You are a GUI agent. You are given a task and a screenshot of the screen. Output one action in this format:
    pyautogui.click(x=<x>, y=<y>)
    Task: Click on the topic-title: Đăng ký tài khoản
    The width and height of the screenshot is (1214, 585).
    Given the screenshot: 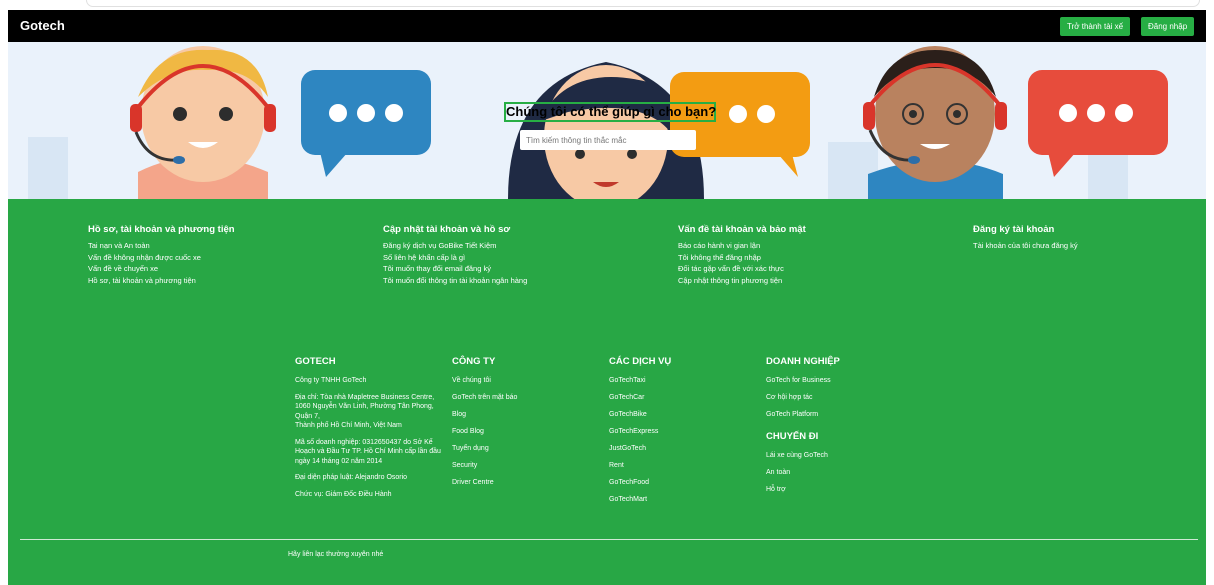 What is the action you would take?
    pyautogui.click(x=1014, y=229)
    